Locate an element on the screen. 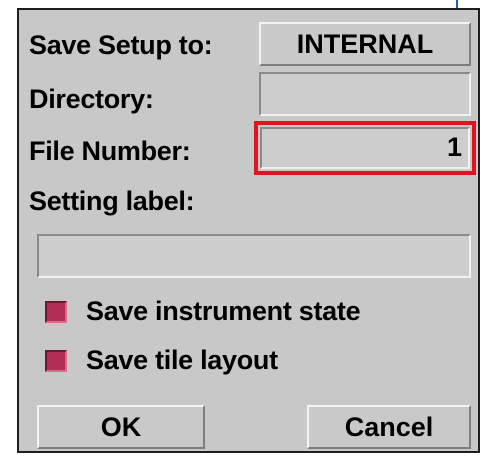 The height and width of the screenshot is (461, 494). save-instrument-state-checkbox is located at coordinates (56, 312).